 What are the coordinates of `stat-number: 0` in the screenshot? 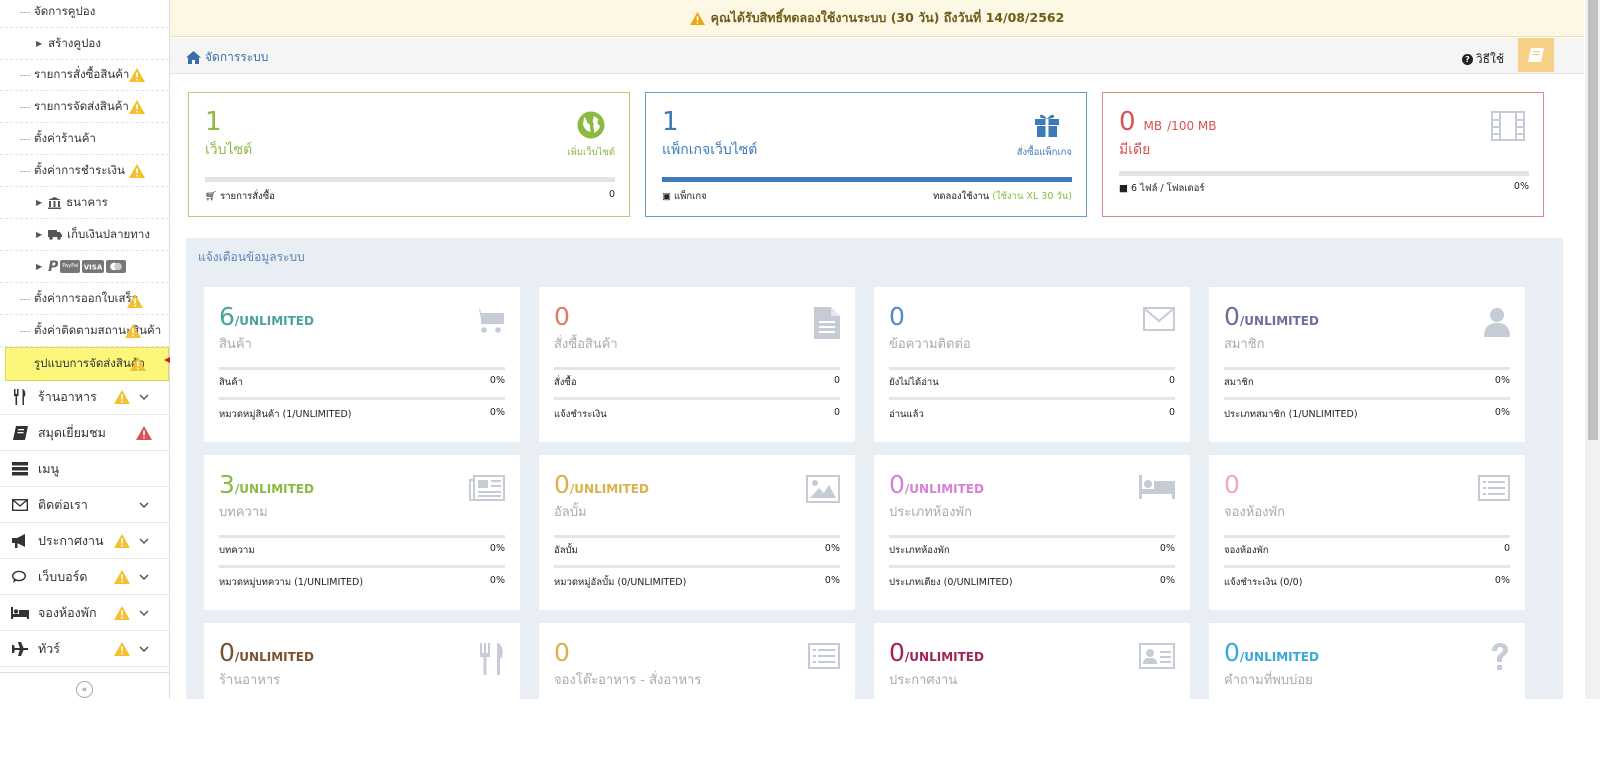 It's located at (1232, 484).